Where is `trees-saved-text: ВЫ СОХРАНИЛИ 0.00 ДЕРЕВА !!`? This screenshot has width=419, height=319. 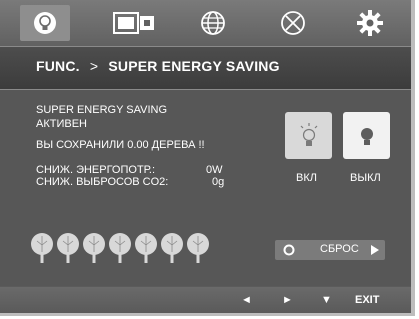 trees-saved-text: ВЫ СОХРАНИЛИ 0.00 ДЕРЕВА !! is located at coordinates (120, 145).